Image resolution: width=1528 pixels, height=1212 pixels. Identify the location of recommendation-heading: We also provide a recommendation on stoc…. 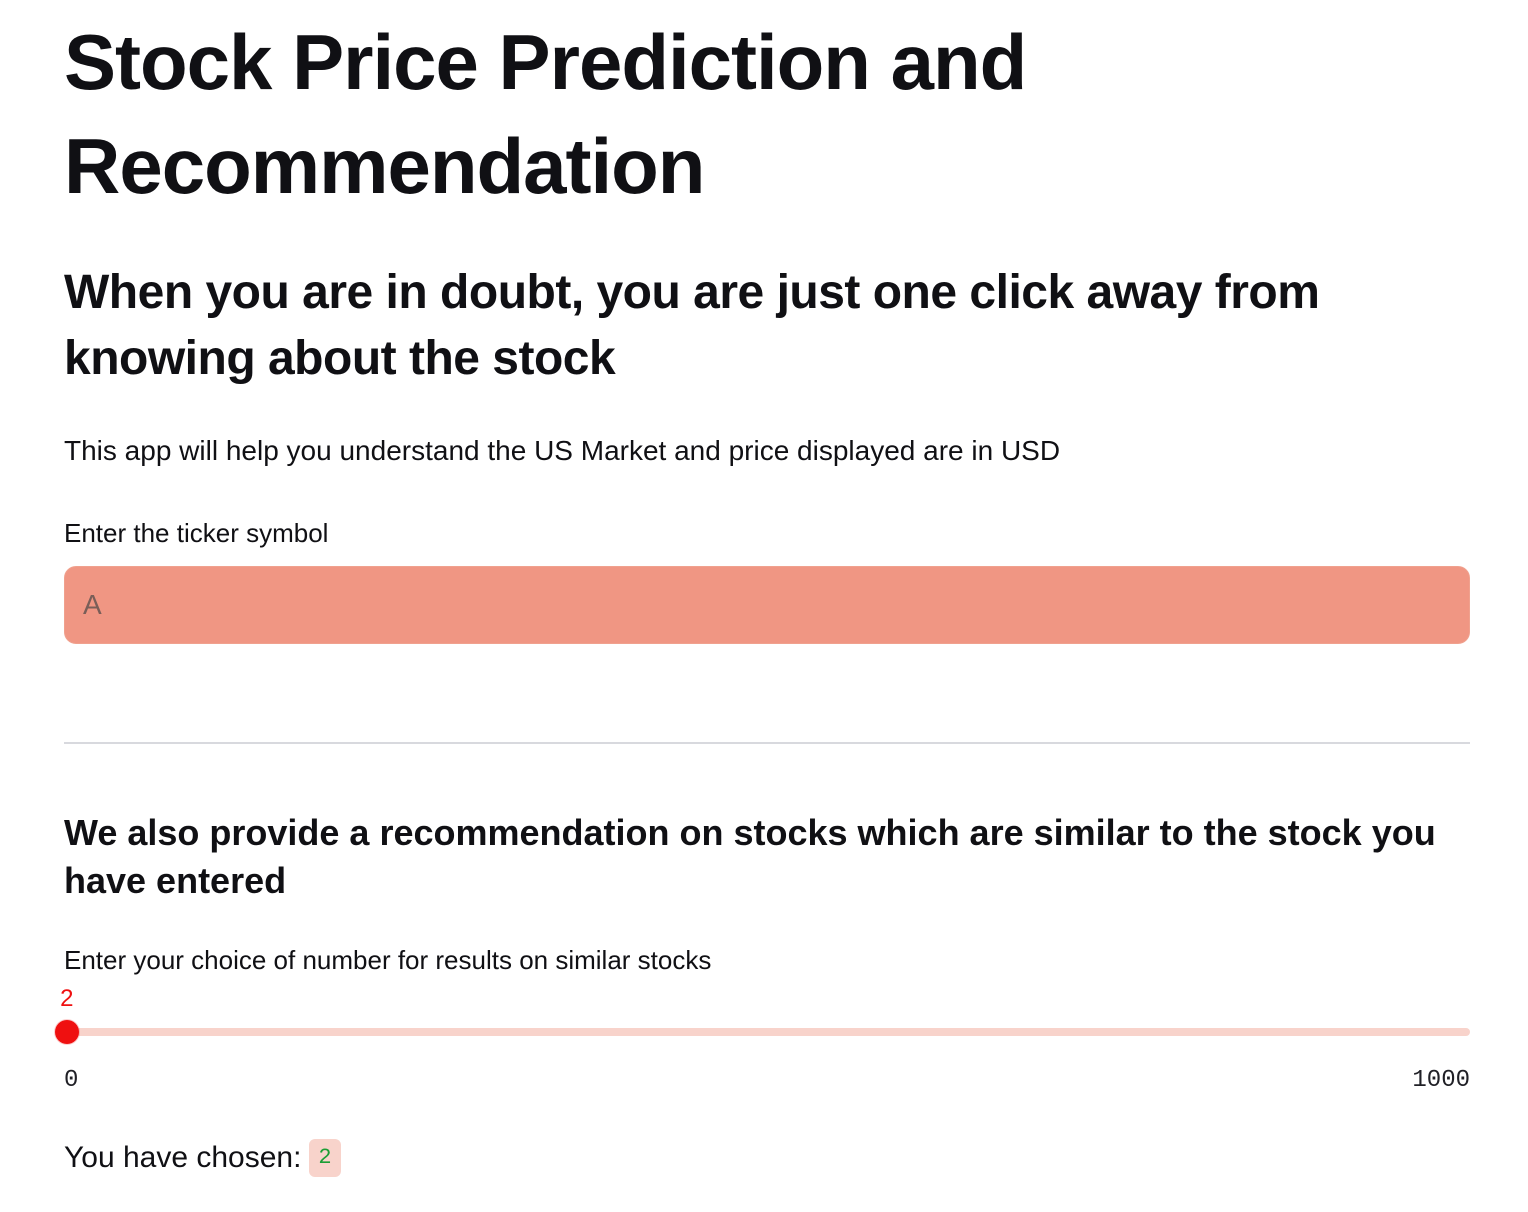
(750, 856).